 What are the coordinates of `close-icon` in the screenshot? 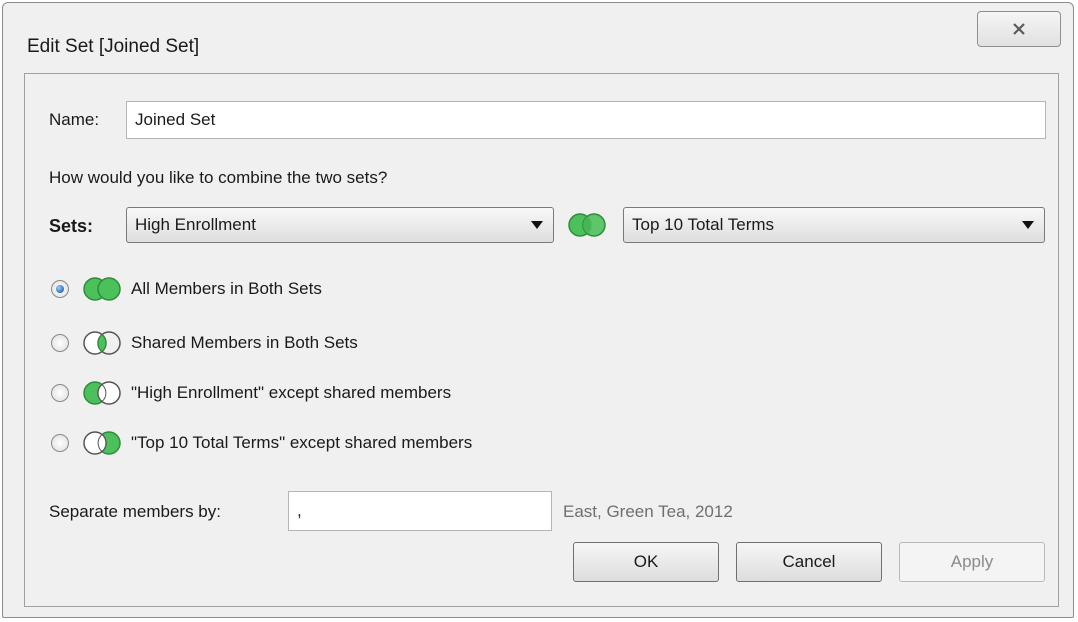 It's located at (1019, 29).